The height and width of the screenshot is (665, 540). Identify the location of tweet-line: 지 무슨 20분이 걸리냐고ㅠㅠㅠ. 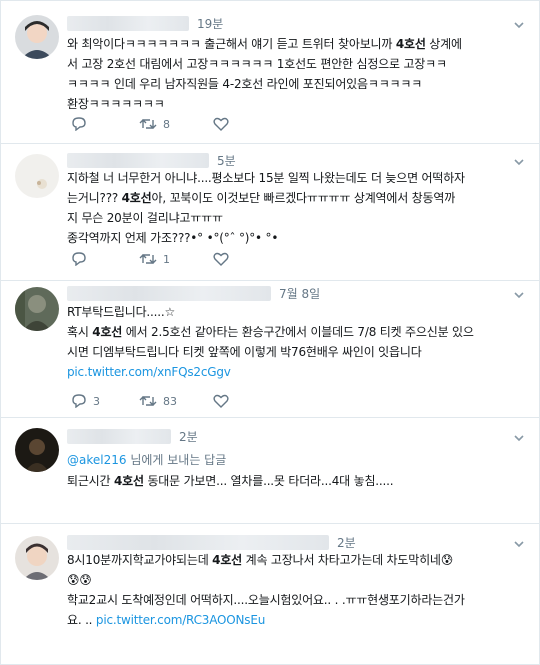
(145, 218).